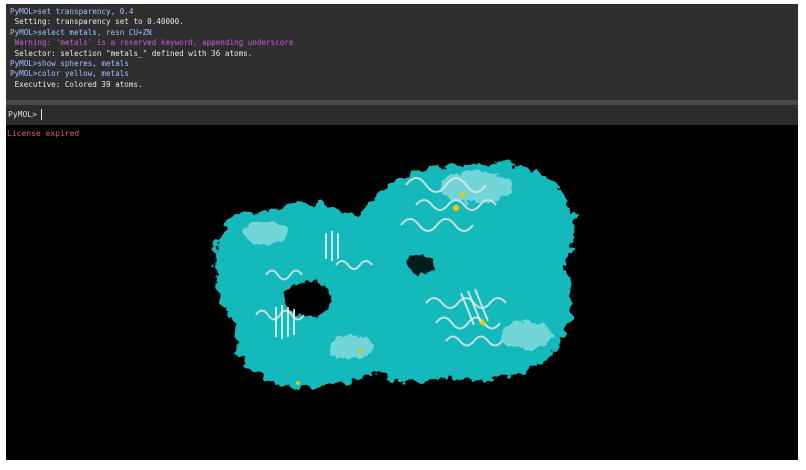 The image size is (806, 470). What do you see at coordinates (69, 64) in the screenshot?
I see `log-line: PyMOL>show spheres, metals` at bounding box center [69, 64].